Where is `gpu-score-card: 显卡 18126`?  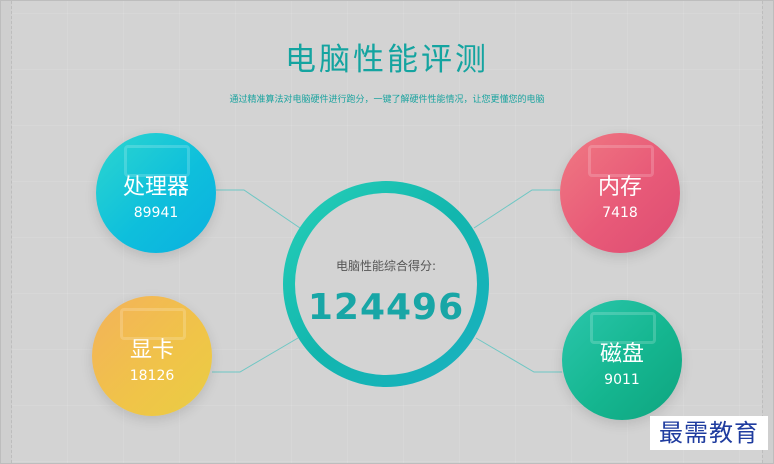
gpu-score-card: 显卡 18126 is located at coordinates (152, 356).